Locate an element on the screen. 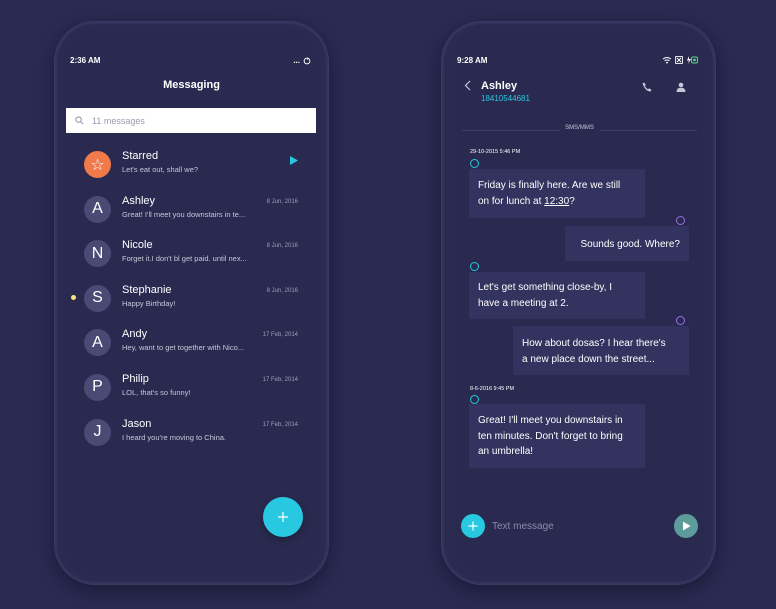 The image size is (776, 609). message-text-line: Let's get something close-by, I is located at coordinates (545, 287).